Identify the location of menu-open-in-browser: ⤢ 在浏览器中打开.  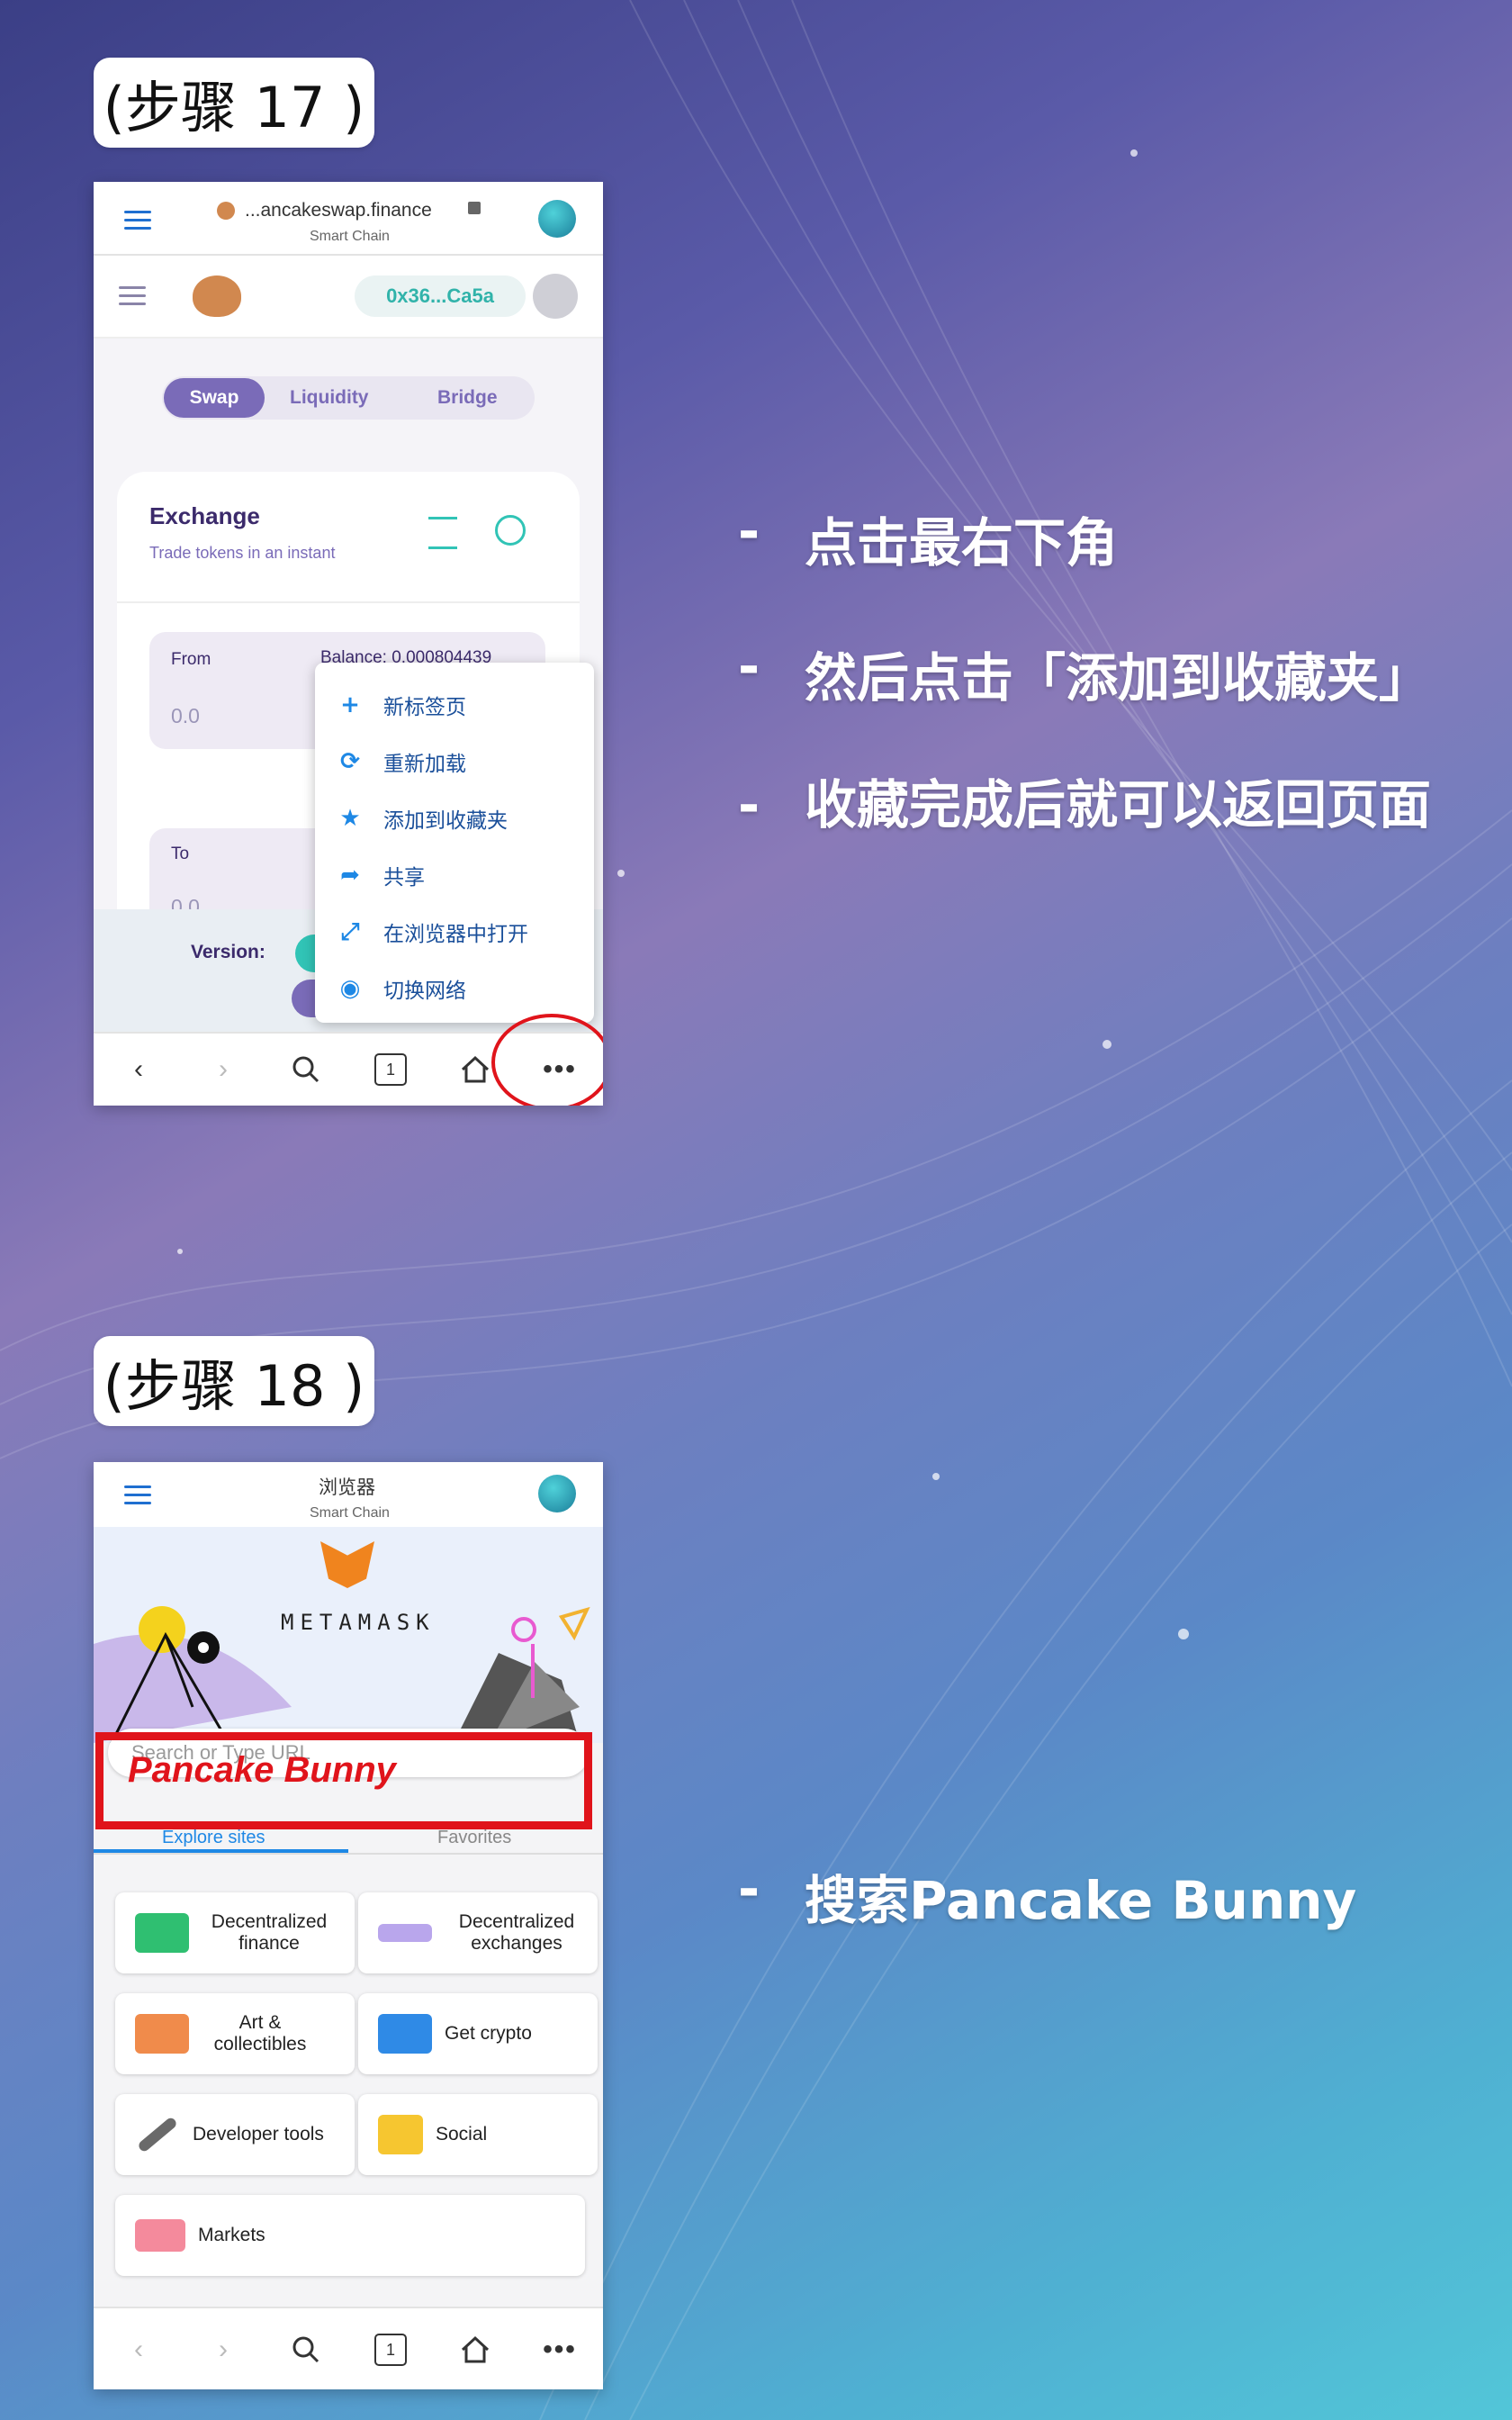
(454, 932).